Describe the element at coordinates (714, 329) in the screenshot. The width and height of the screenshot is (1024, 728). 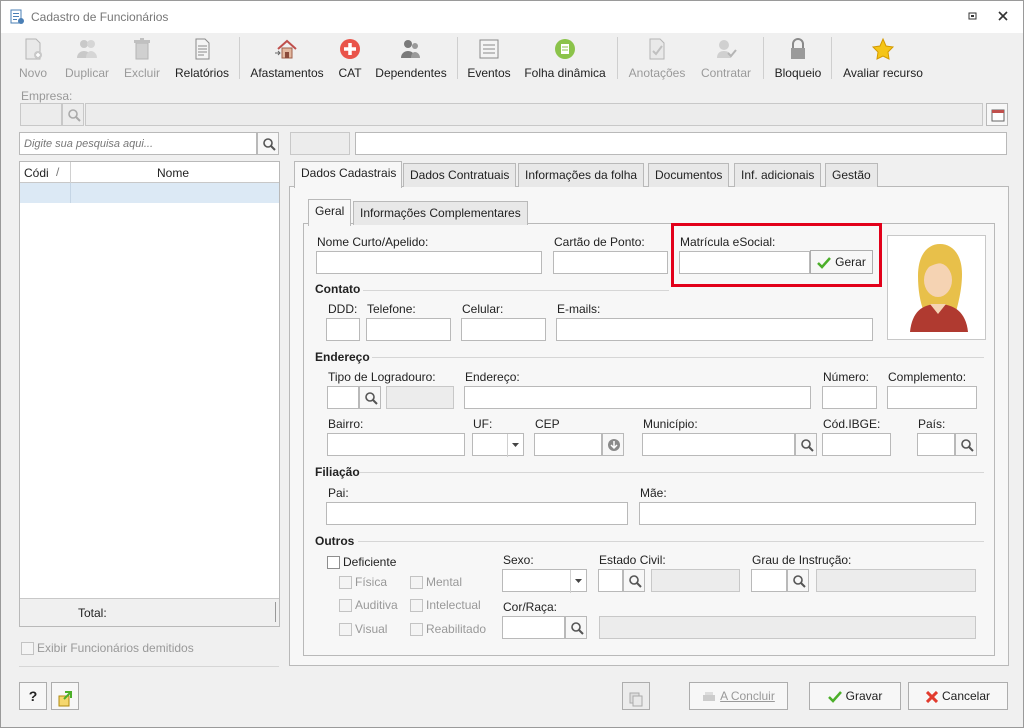
I see `emails-field` at that location.